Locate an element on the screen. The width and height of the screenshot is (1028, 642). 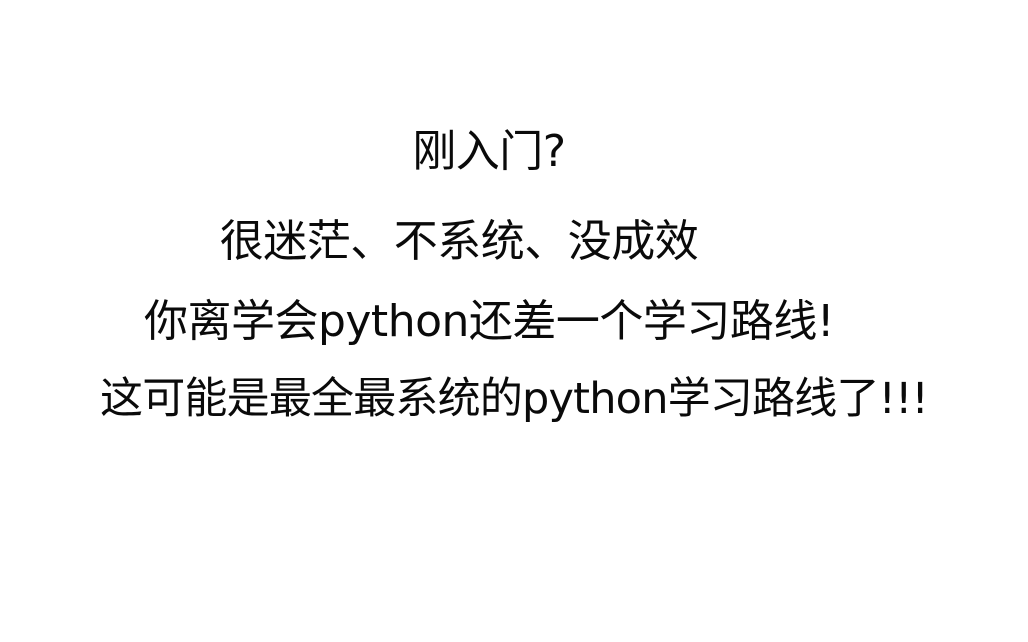
learning-path-claim: 这可能是最全最系统的python学习路线了!!! is located at coordinates (514, 399).